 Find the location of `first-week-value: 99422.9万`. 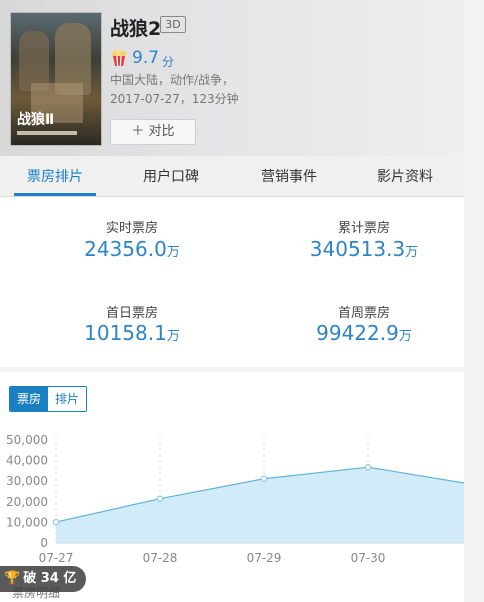

first-week-value: 99422.9万 is located at coordinates (364, 333).